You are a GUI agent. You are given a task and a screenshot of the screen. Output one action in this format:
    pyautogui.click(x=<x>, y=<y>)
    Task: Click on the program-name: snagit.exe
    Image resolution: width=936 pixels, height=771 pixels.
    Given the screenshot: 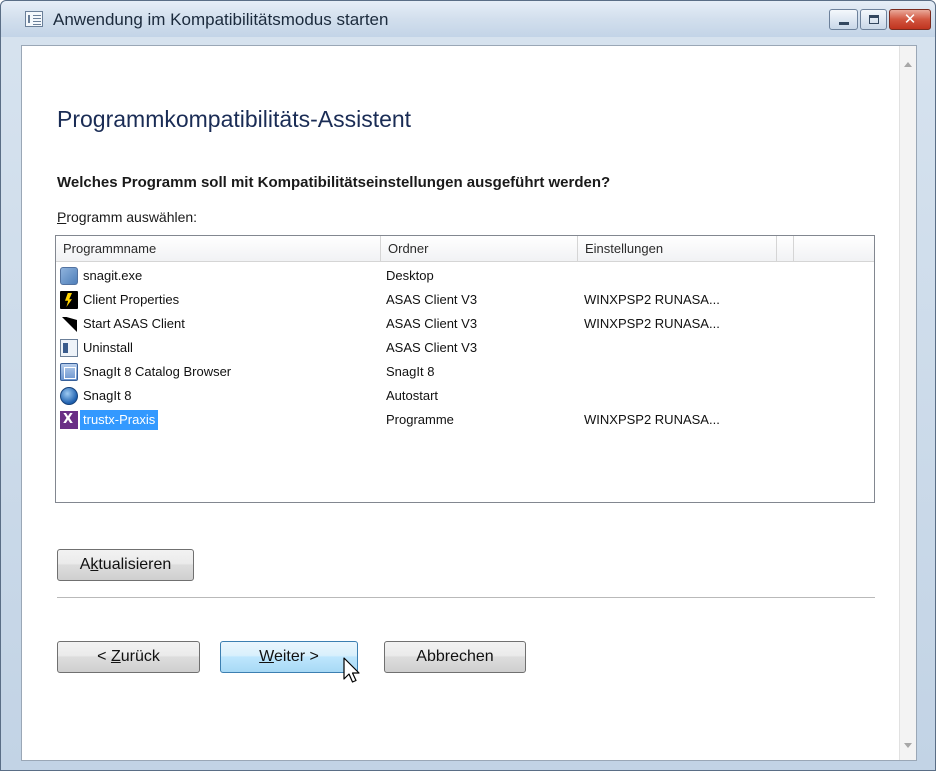 What is the action you would take?
    pyautogui.click(x=113, y=275)
    